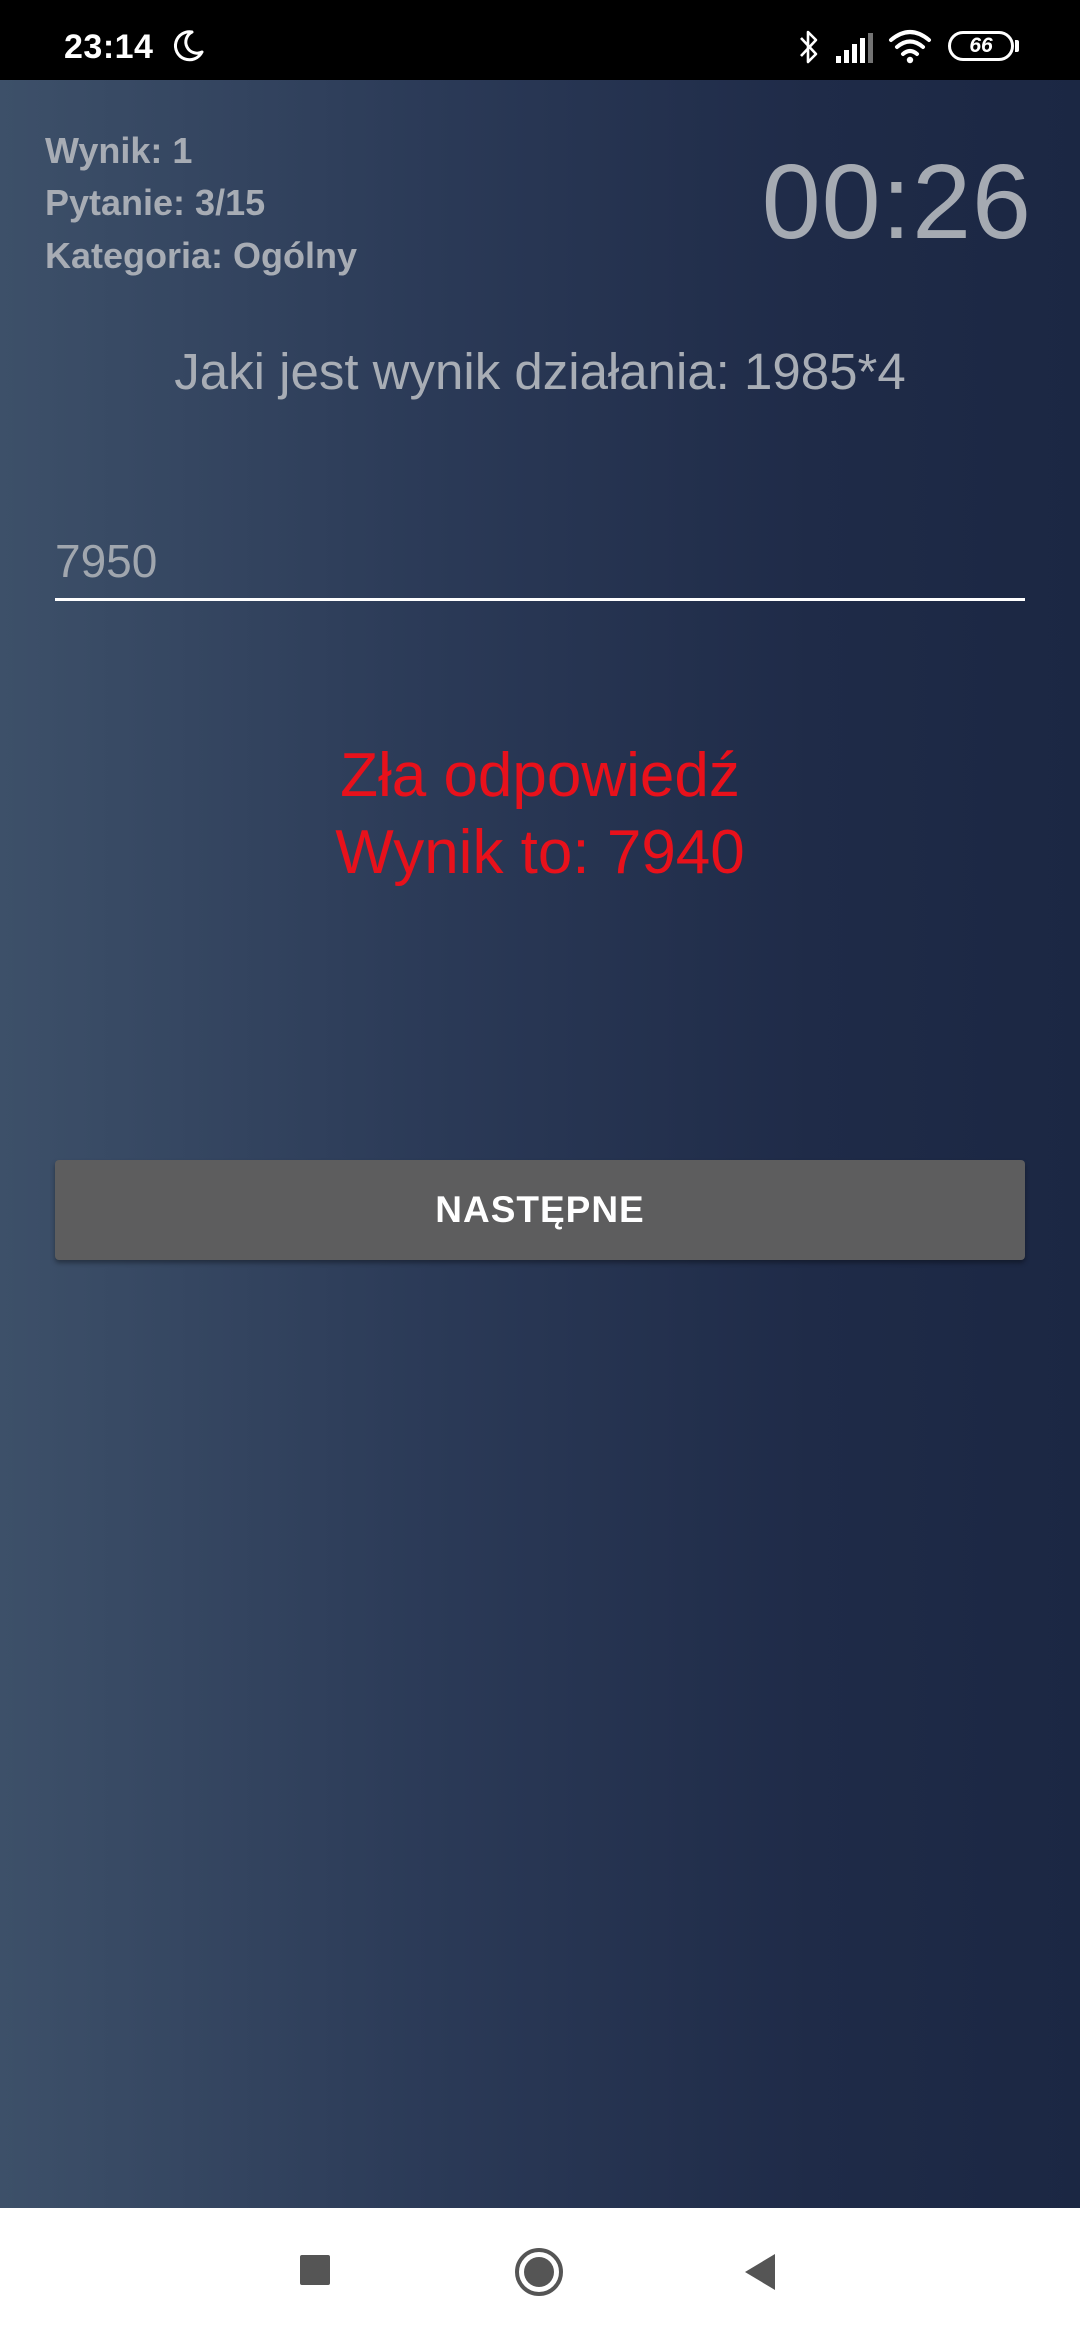 Image resolution: width=1080 pixels, height=2340 pixels. What do you see at coordinates (540, 775) in the screenshot?
I see `feedback-wrong-answer: Zła odpowiedź` at bounding box center [540, 775].